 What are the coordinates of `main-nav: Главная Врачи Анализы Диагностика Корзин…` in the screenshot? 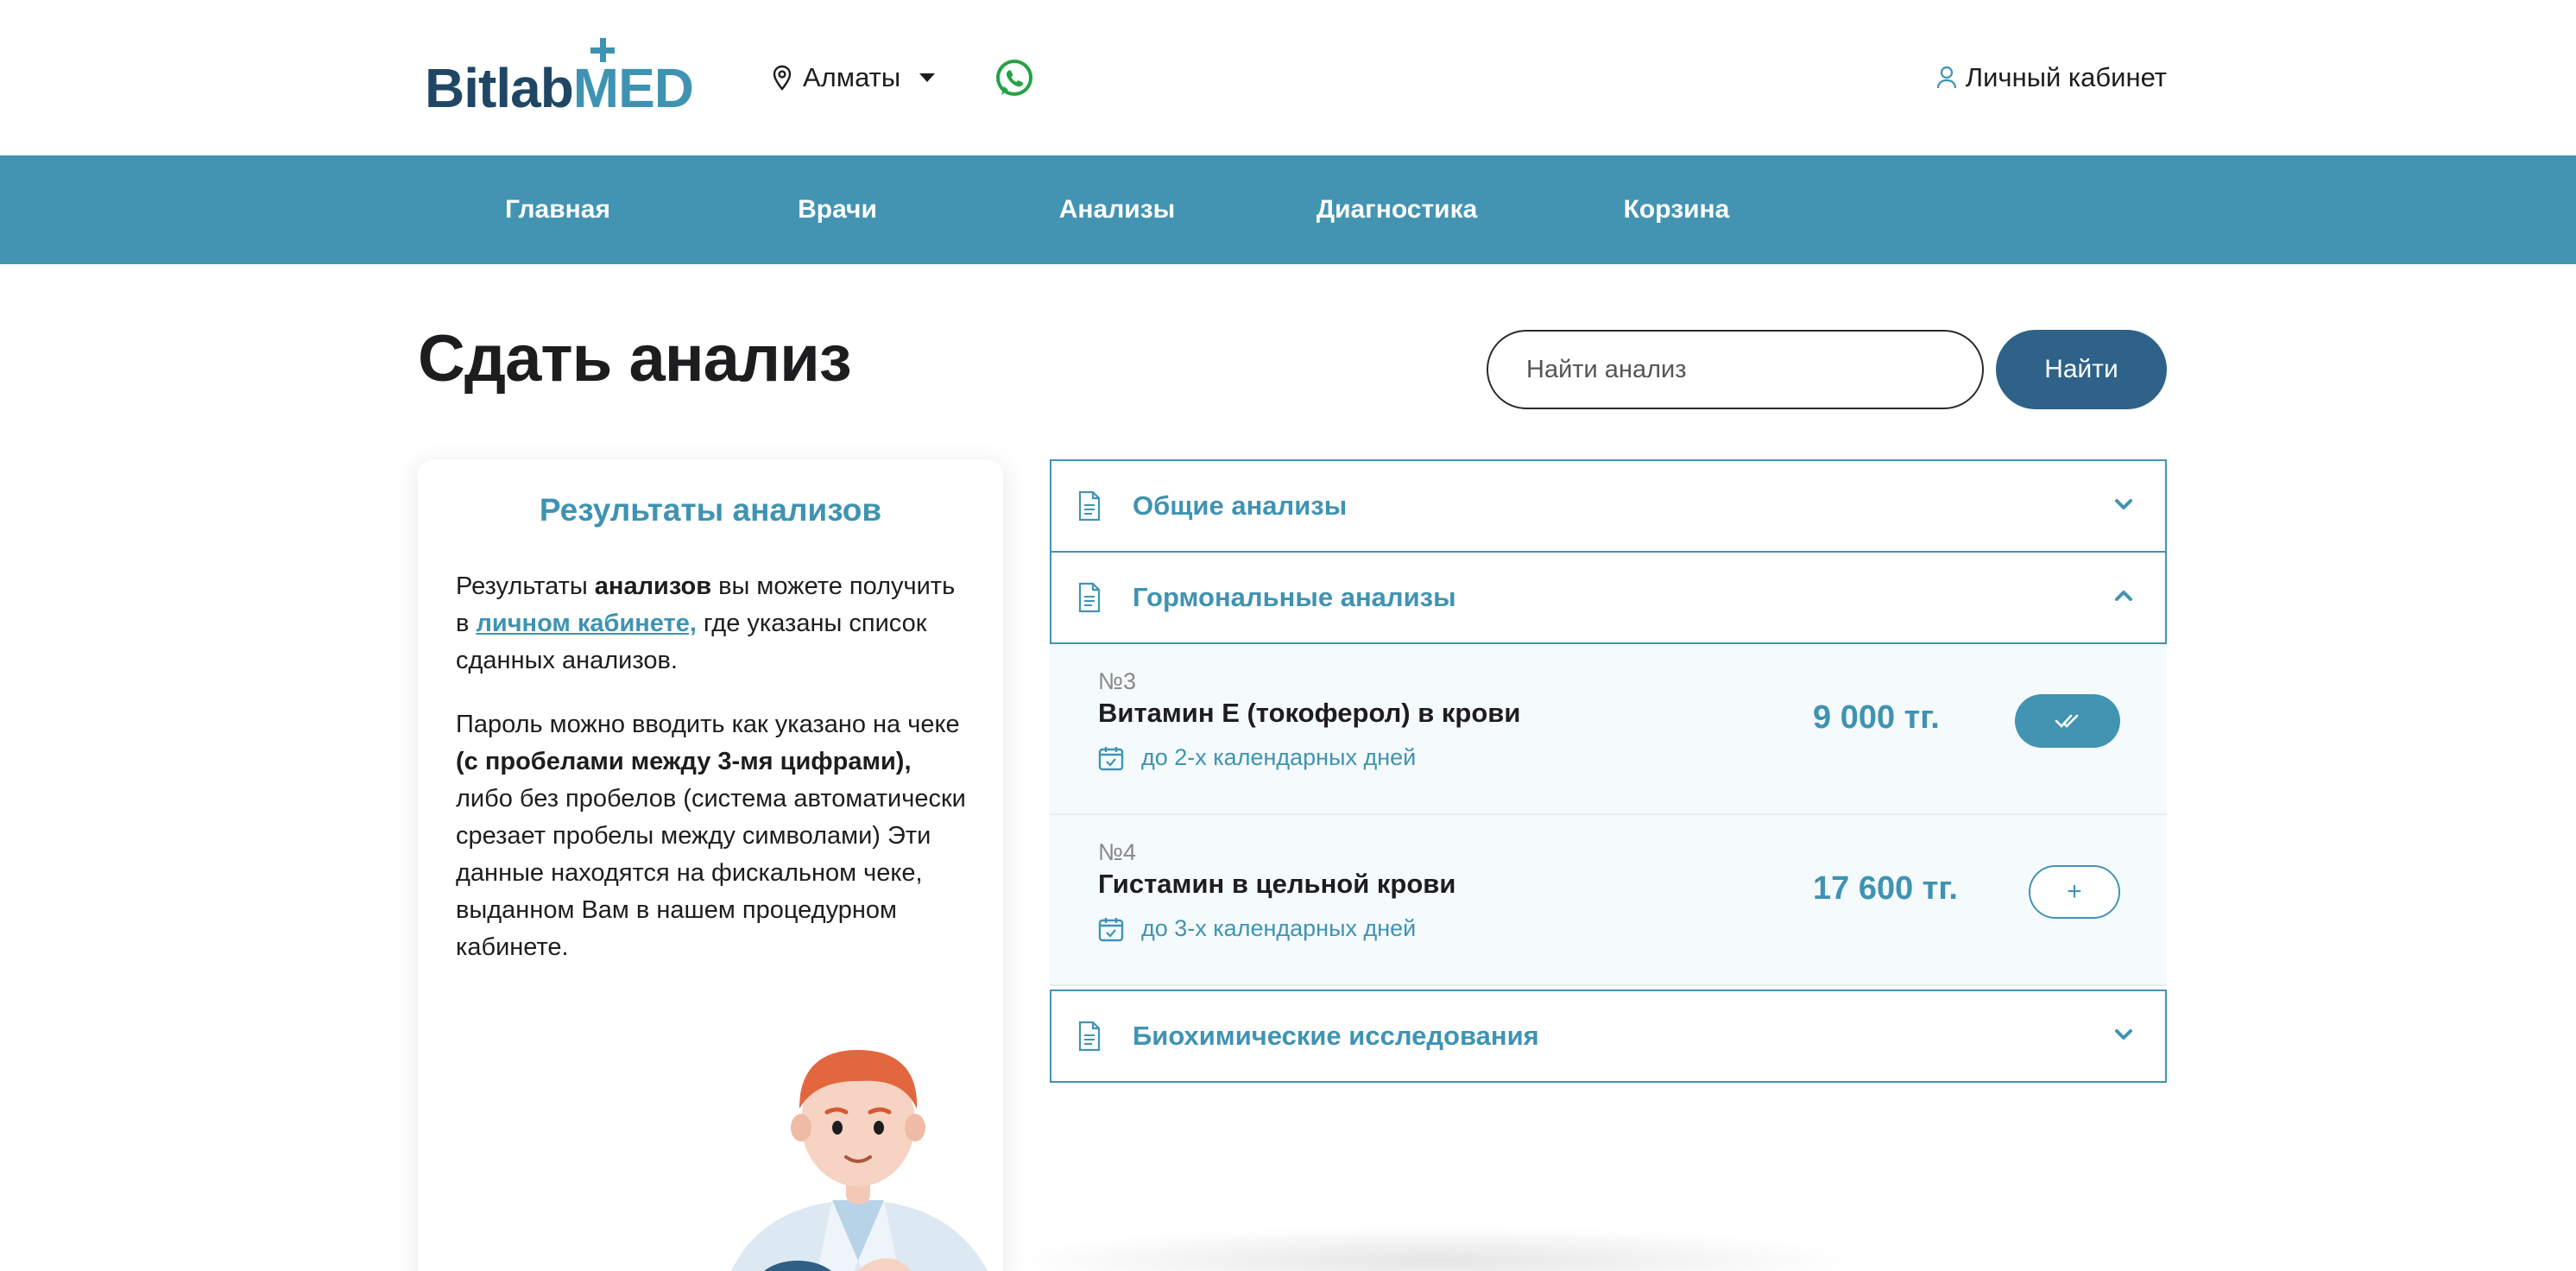 It's located at (1288, 210).